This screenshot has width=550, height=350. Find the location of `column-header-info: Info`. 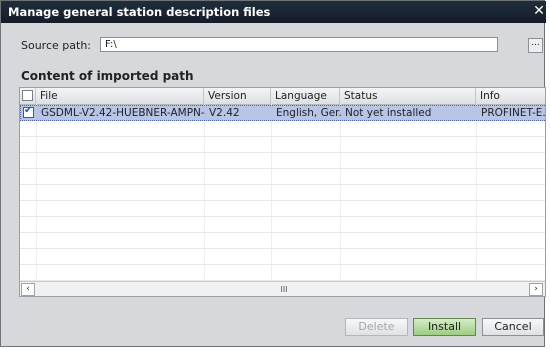

column-header-info: Info is located at coordinates (510, 96).